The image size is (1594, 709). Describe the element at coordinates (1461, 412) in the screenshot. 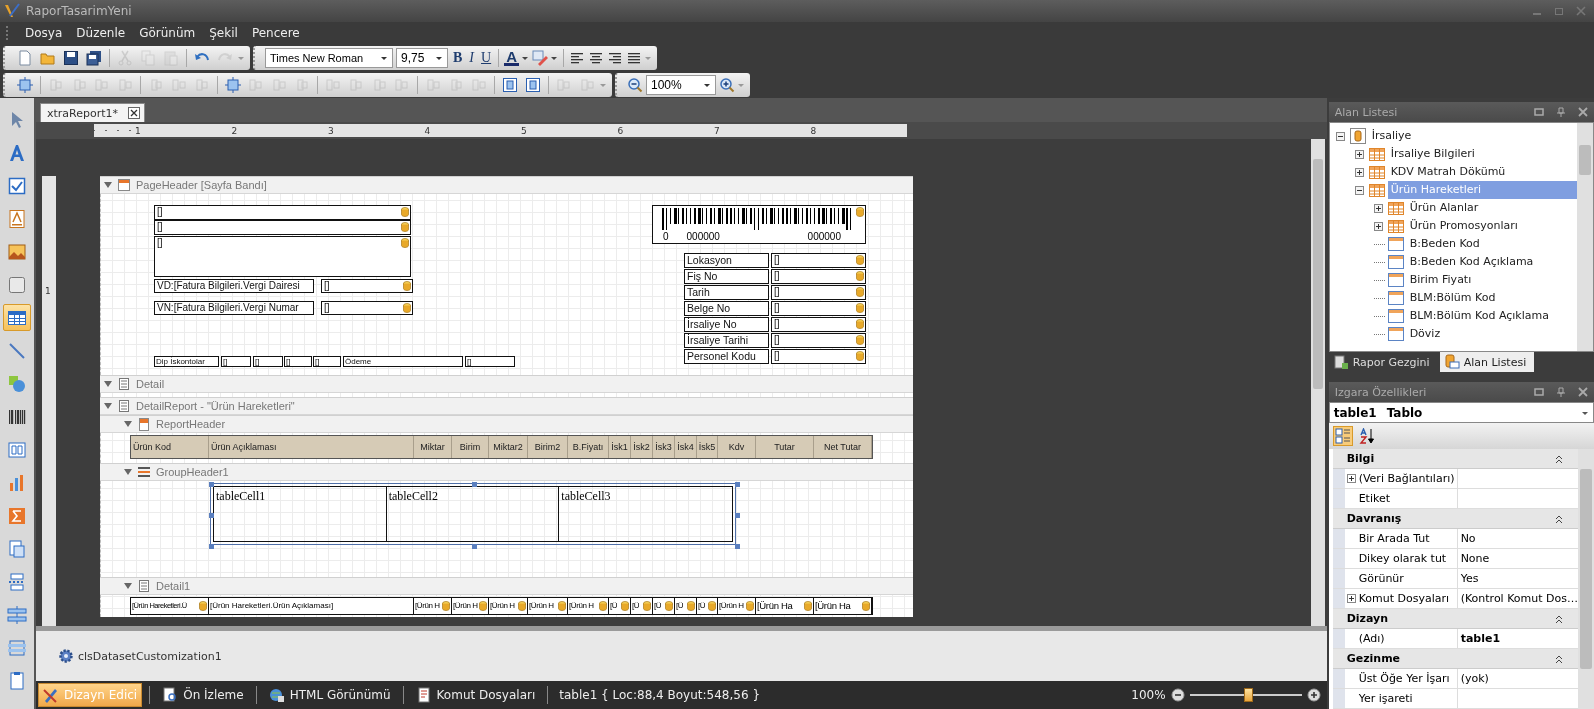

I see `object-selector: table1 Tablo` at that location.